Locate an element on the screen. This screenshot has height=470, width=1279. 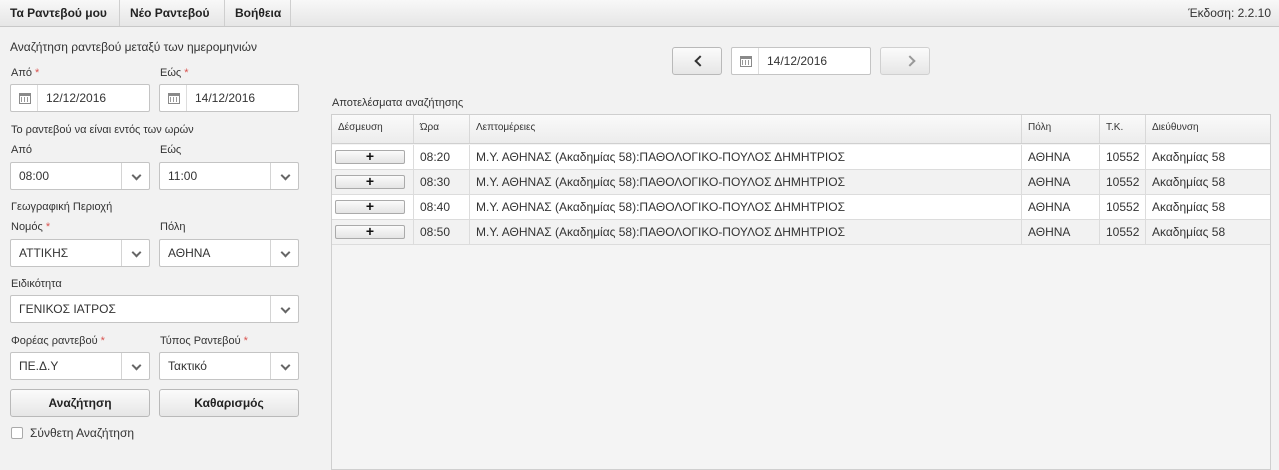
hour-from-value: 08:00 is located at coordinates (34, 176).